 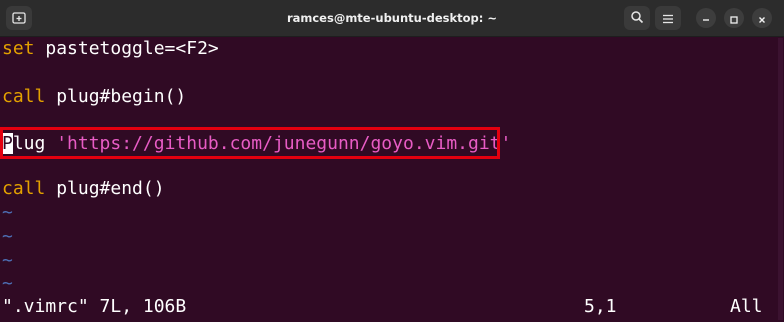 What do you see at coordinates (94, 306) in the screenshot?
I see `file-info-status: ".vimrc" 7L, 106B` at bounding box center [94, 306].